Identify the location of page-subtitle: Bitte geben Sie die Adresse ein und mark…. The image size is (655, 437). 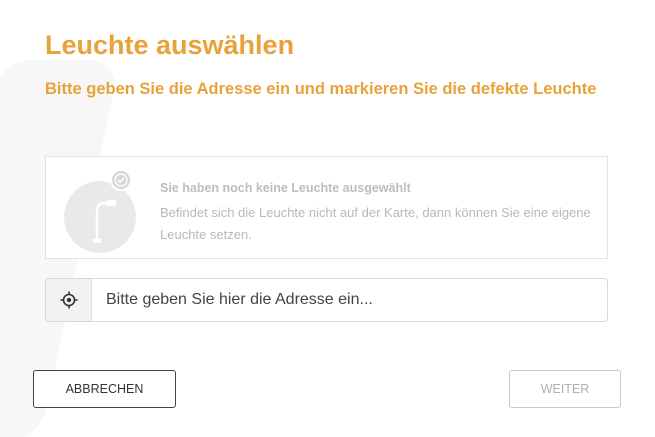
(321, 89).